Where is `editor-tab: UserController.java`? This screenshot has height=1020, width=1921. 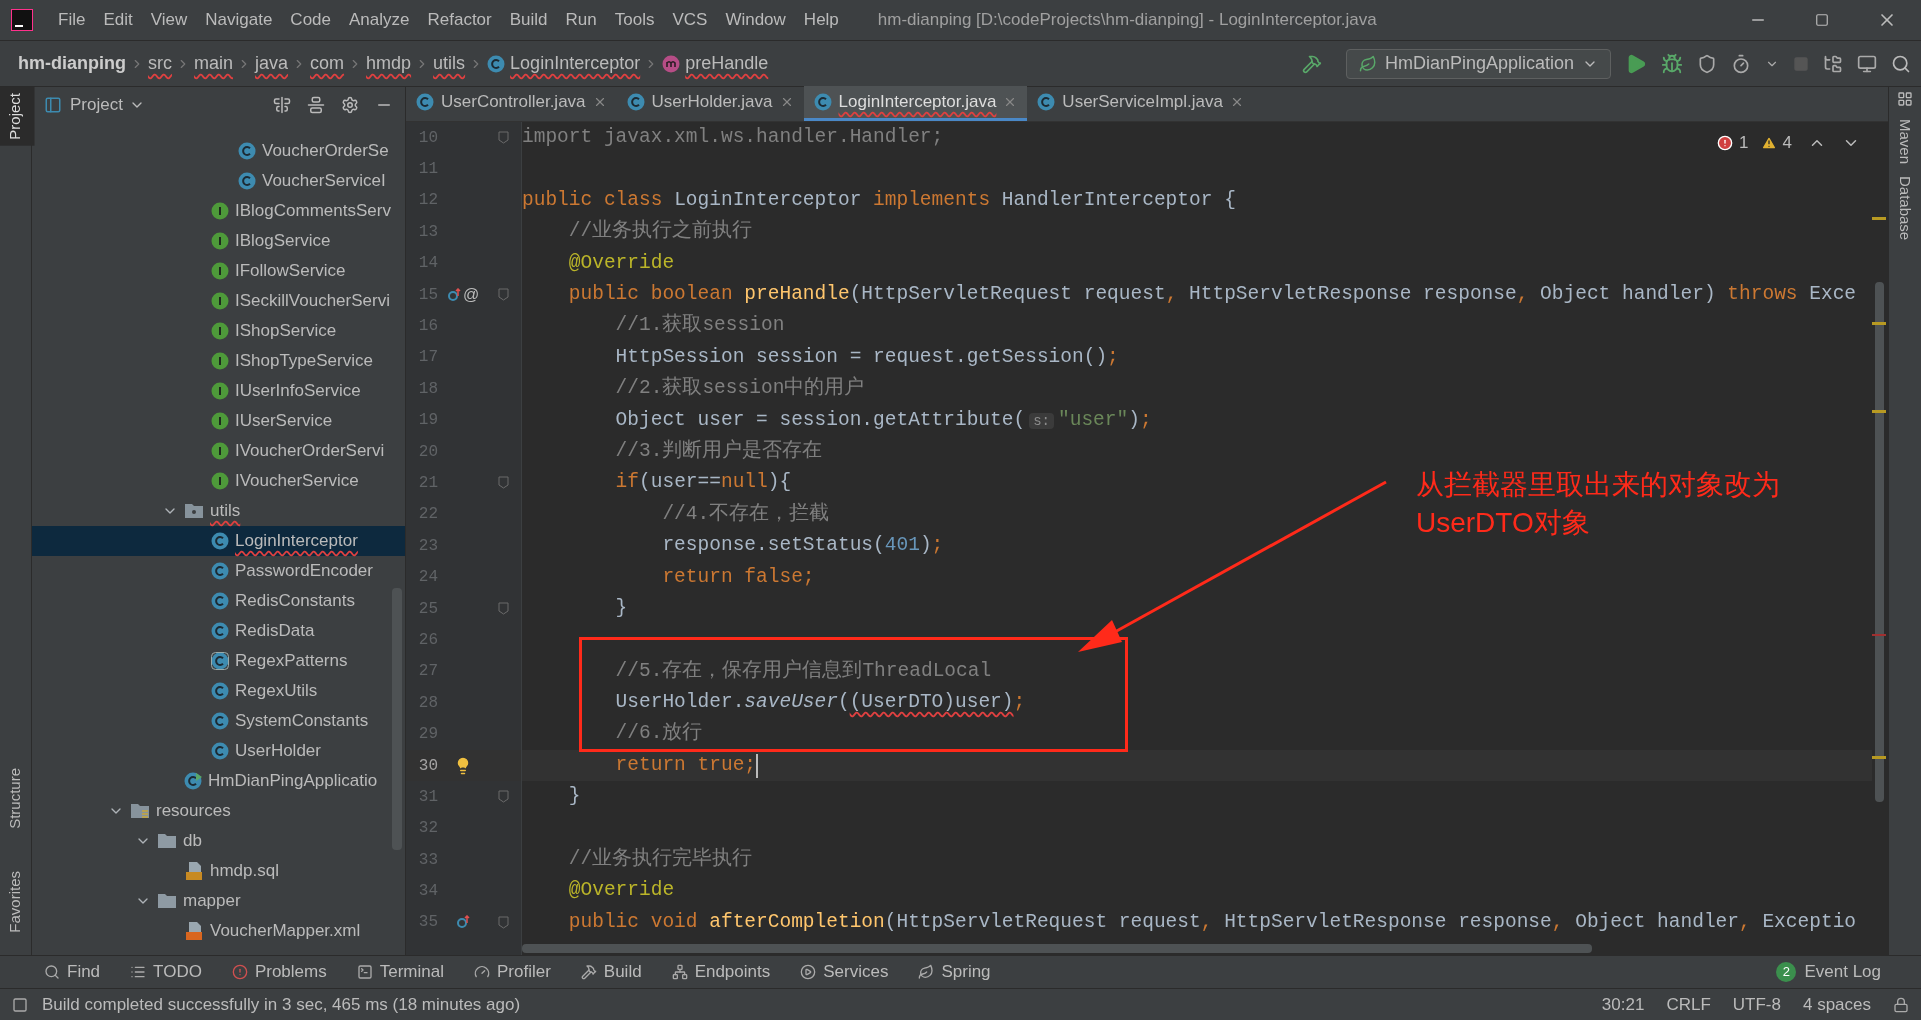
editor-tab: UserController.java is located at coordinates (511, 103).